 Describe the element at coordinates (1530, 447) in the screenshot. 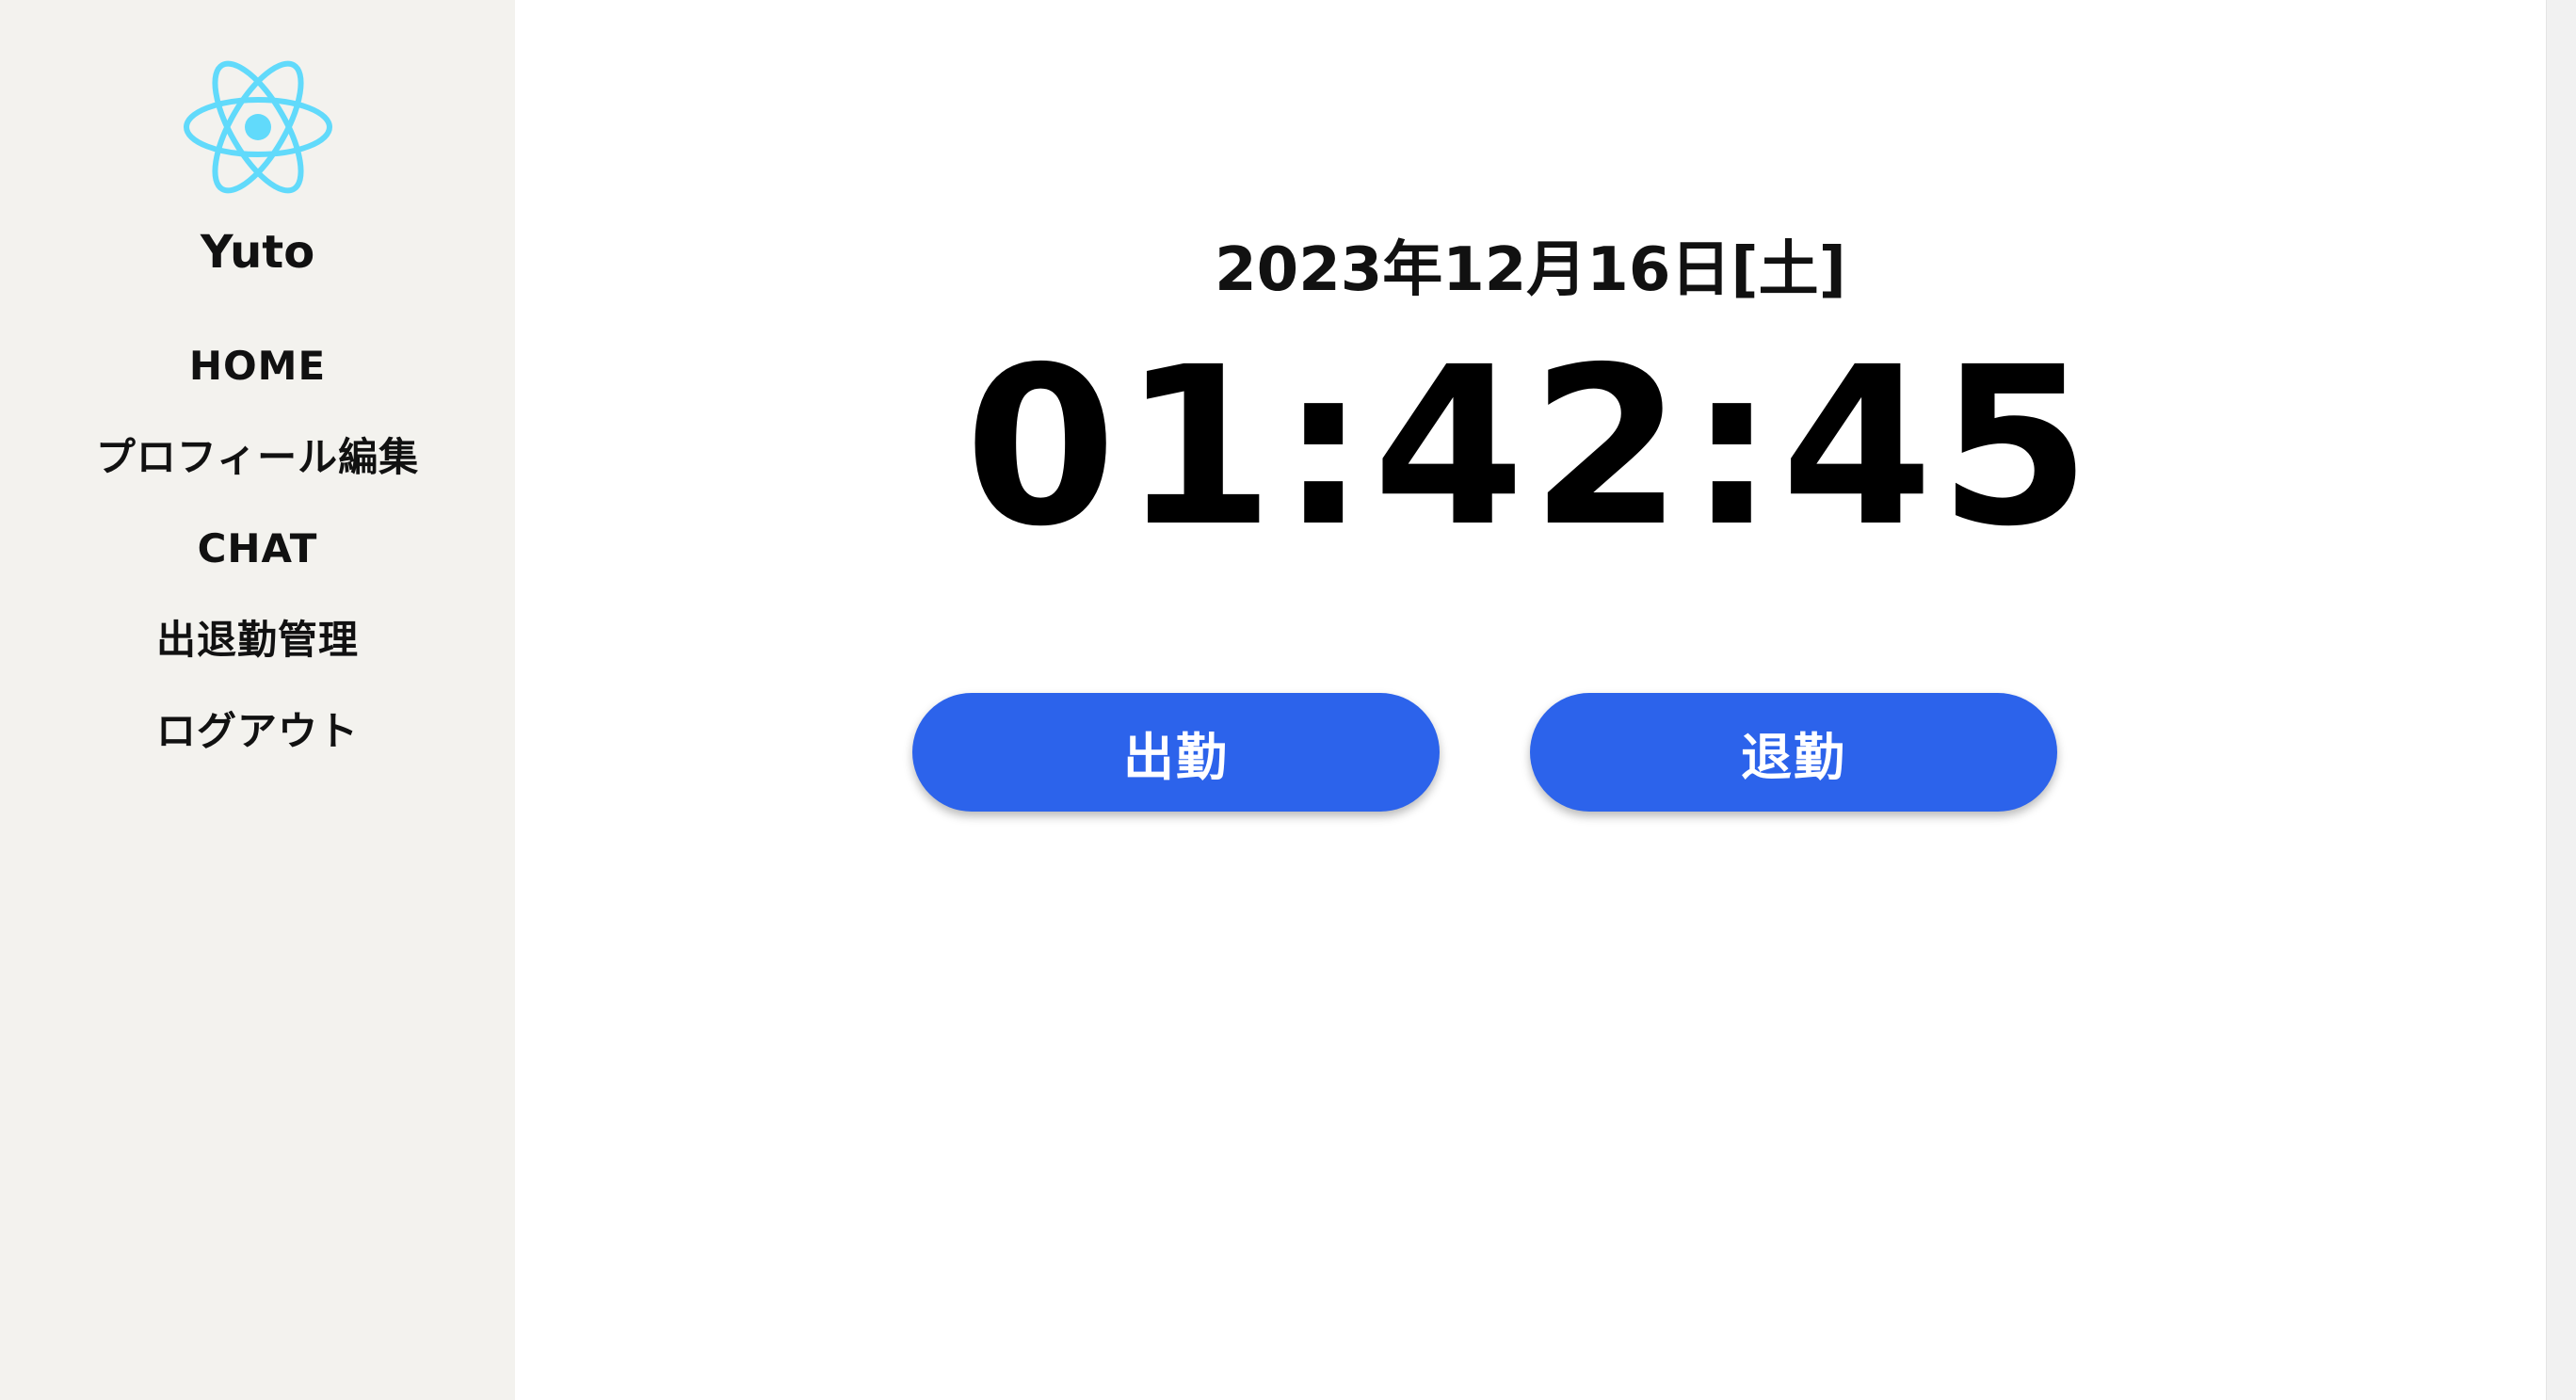

I see `digital-clock: 01:42:45` at that location.